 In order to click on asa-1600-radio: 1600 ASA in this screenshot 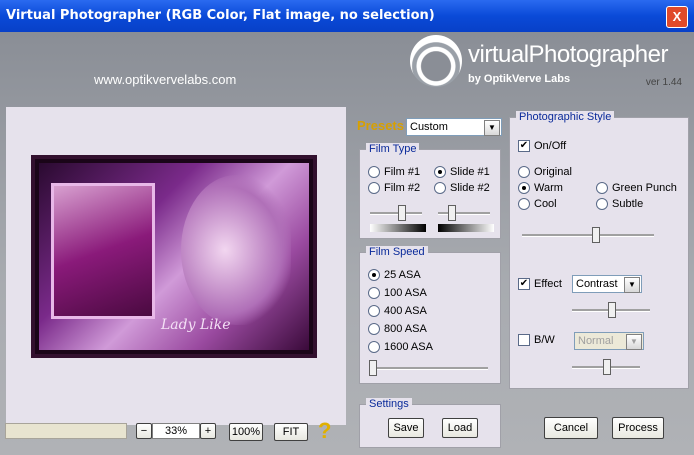, I will do `click(400, 347)`.